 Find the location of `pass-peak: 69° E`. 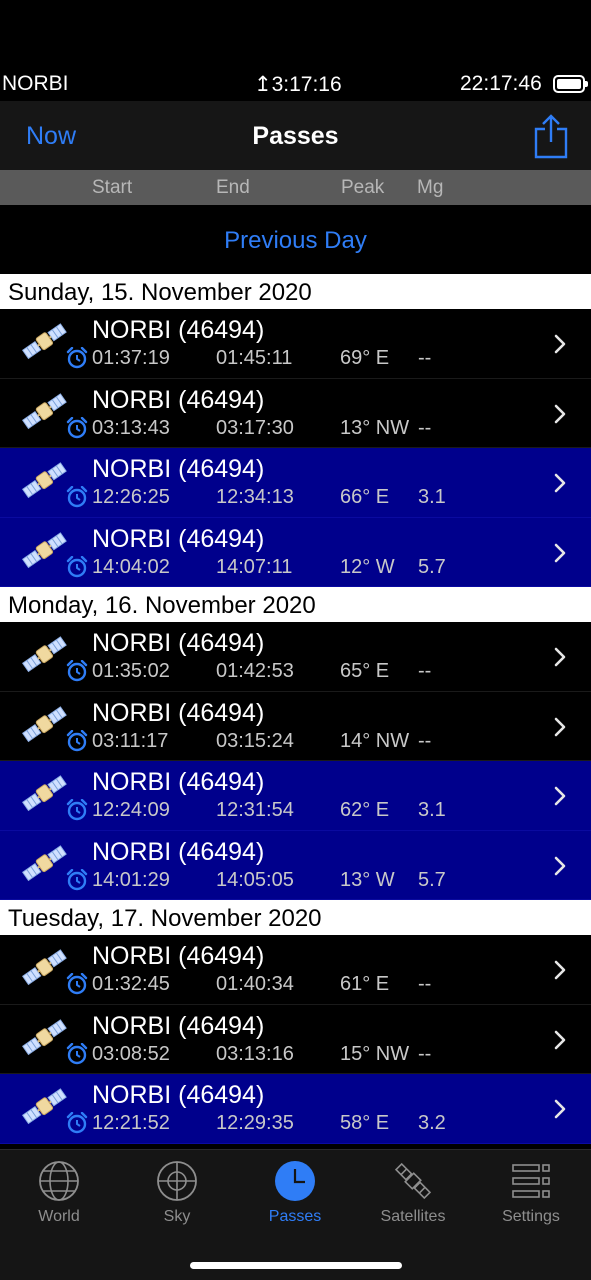

pass-peak: 69° E is located at coordinates (365, 358).